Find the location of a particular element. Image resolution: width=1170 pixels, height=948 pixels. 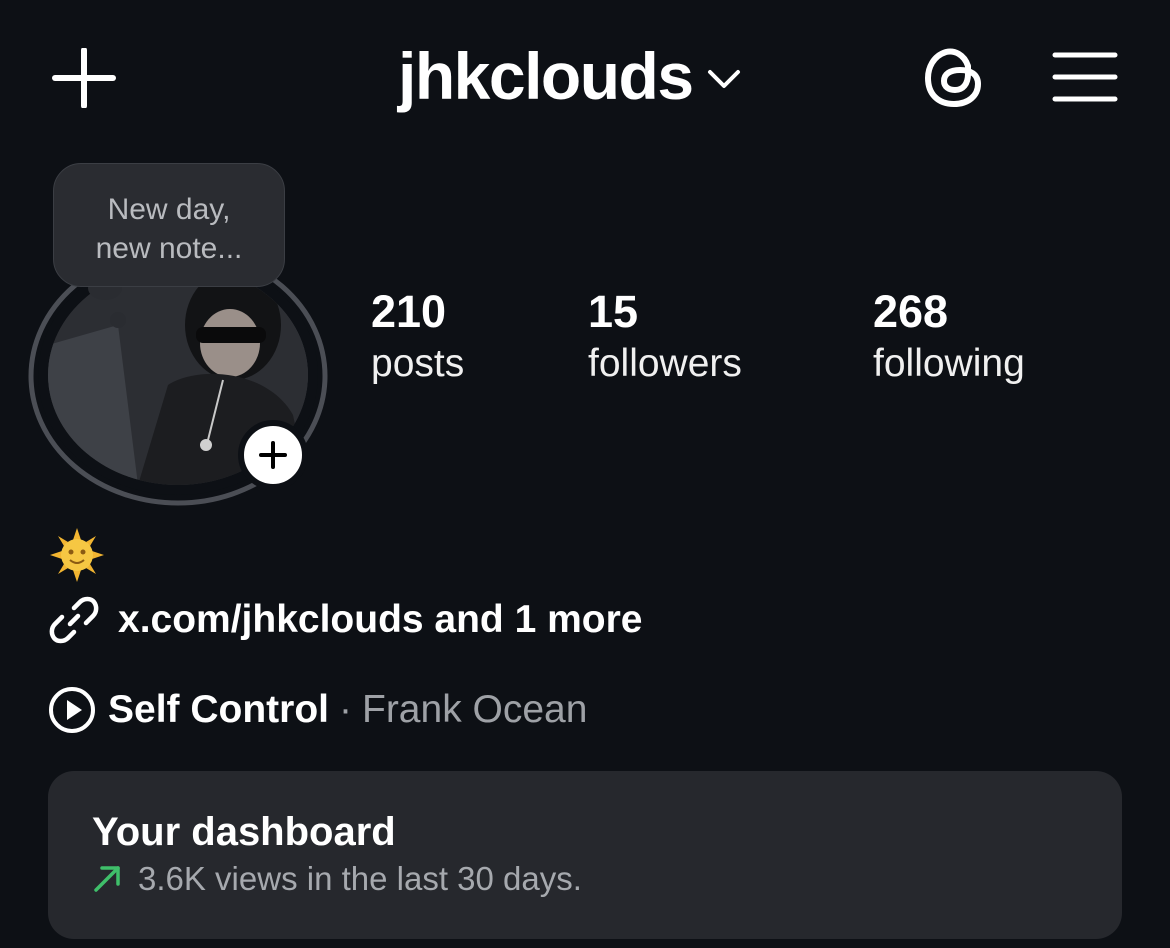

hamburger-menu-icon is located at coordinates (1085, 77).